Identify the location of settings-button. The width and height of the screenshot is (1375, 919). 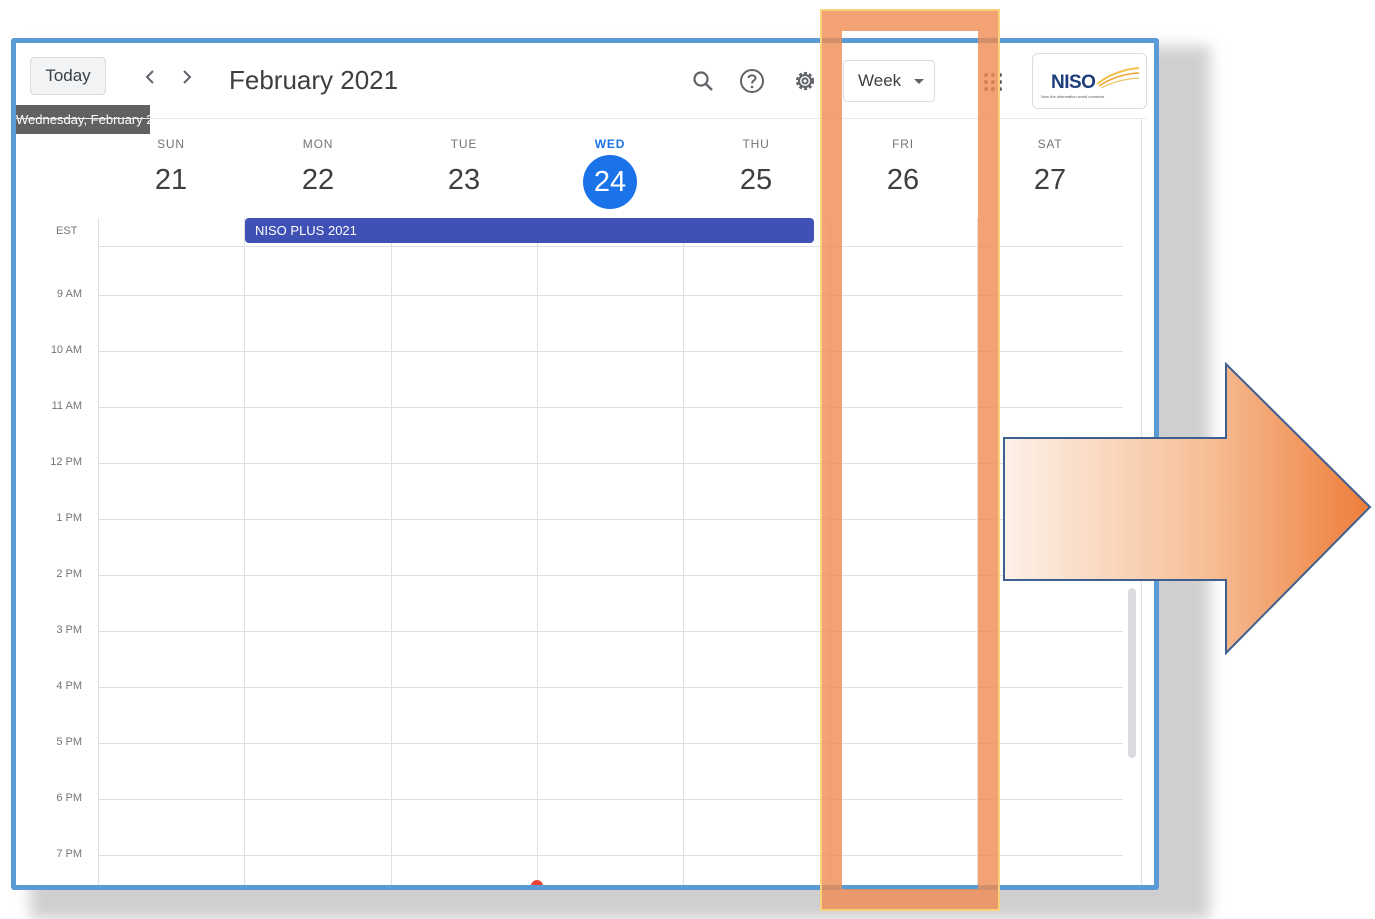
(805, 81).